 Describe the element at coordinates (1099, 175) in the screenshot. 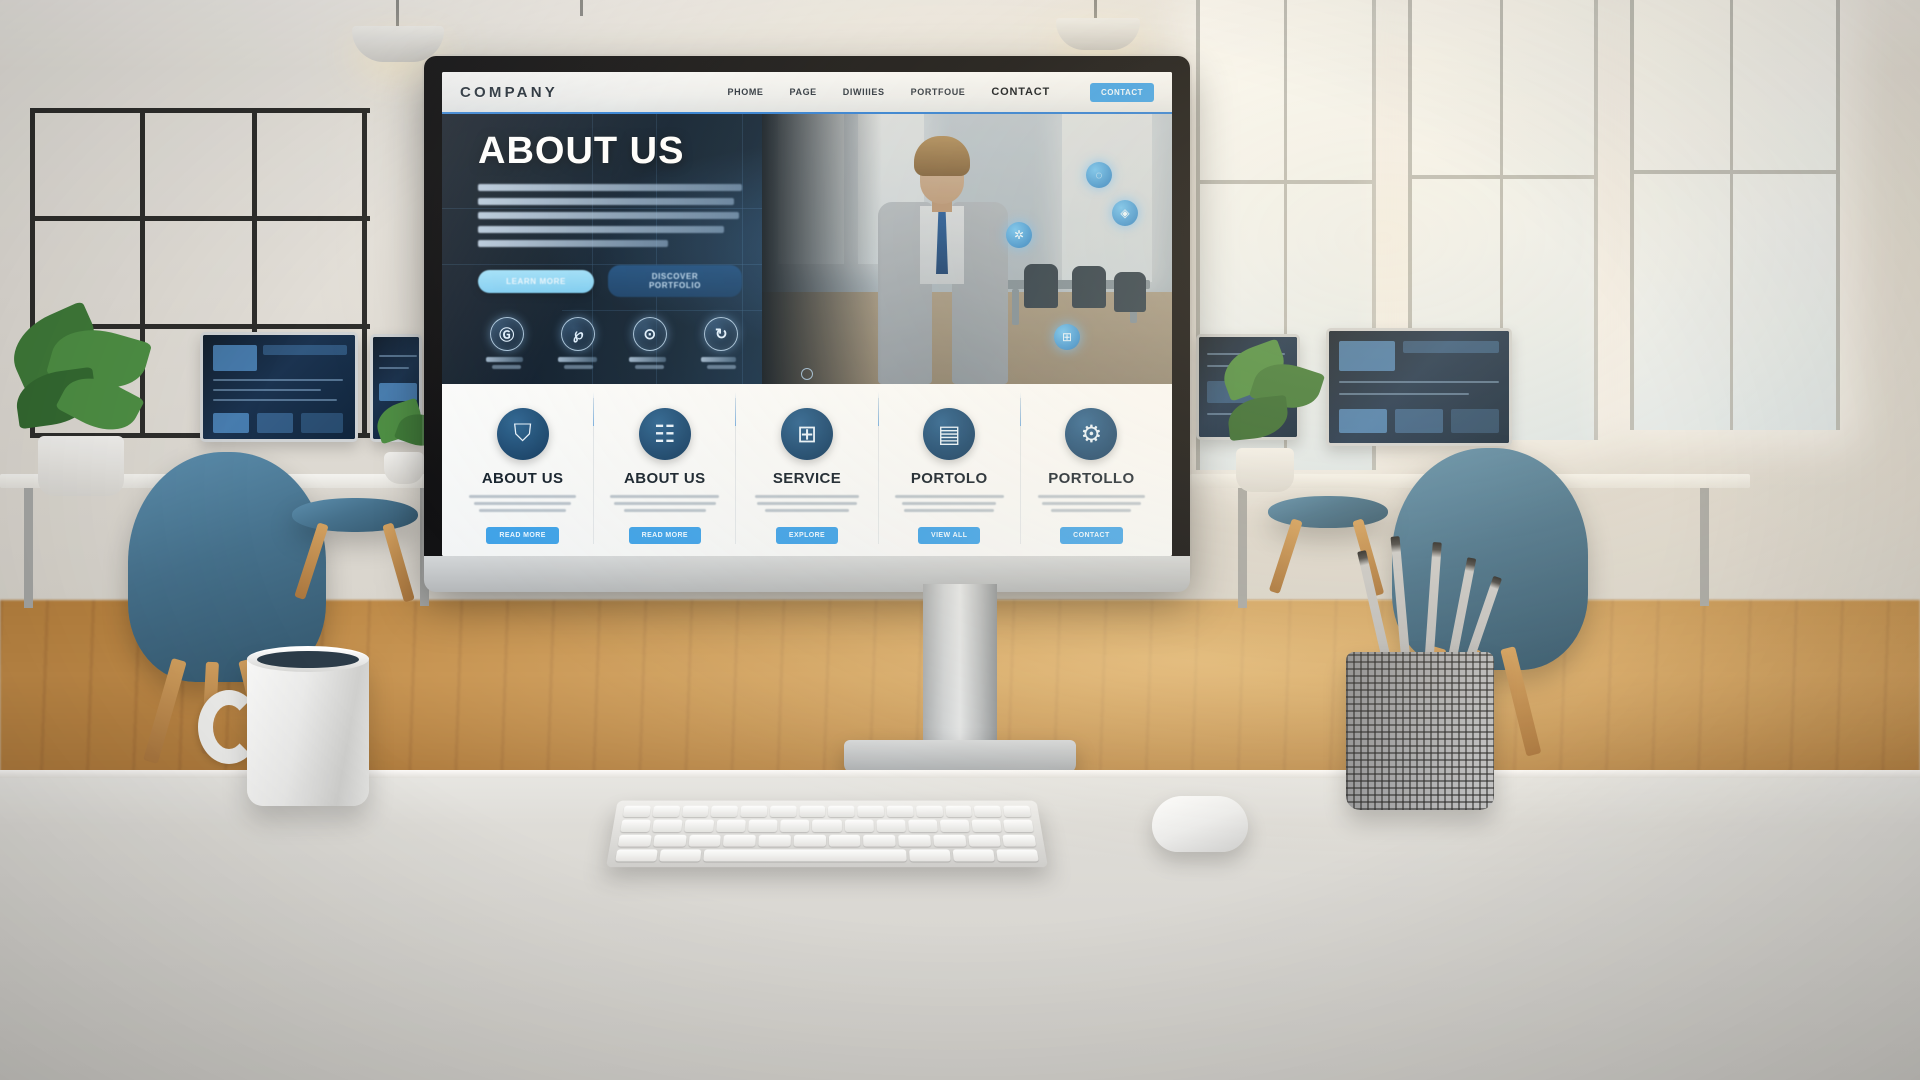

I see `hero-badge-globe: ◌` at that location.